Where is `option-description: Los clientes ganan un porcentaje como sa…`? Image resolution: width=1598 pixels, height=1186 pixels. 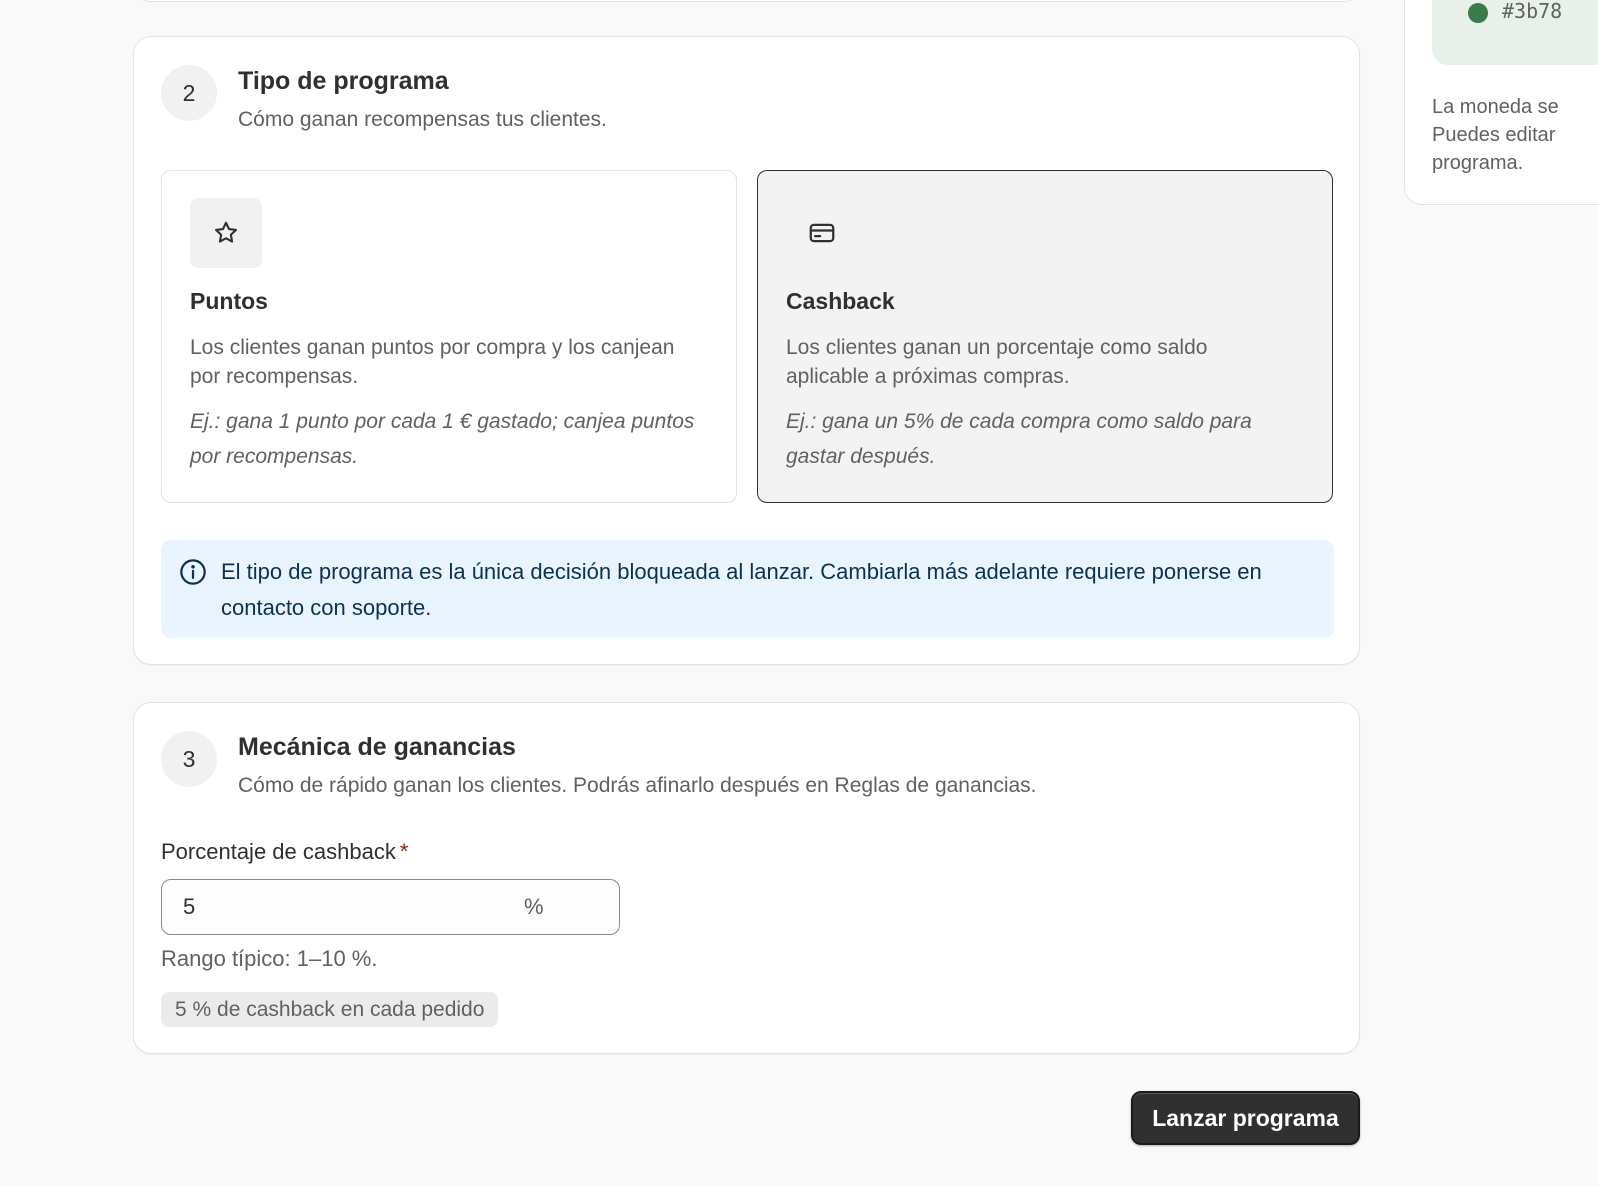 option-description: Los clientes ganan un porcentaje como sa… is located at coordinates (997, 362).